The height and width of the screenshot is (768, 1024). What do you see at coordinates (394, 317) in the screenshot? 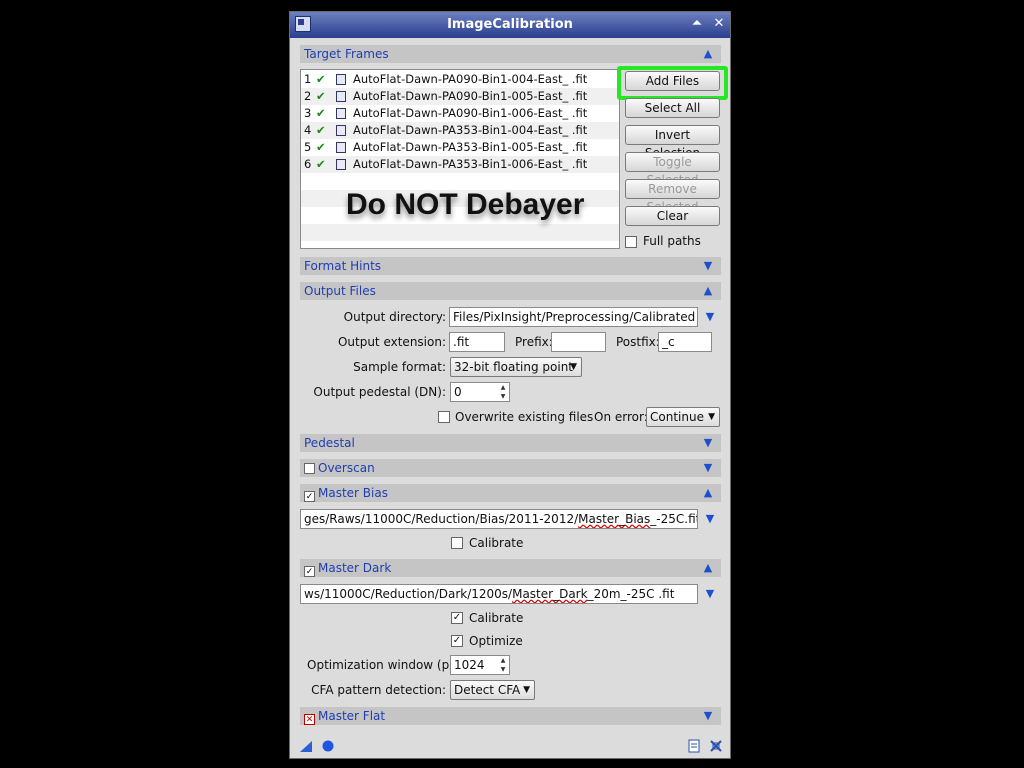
I see `output-directory-label: Output directory:` at bounding box center [394, 317].